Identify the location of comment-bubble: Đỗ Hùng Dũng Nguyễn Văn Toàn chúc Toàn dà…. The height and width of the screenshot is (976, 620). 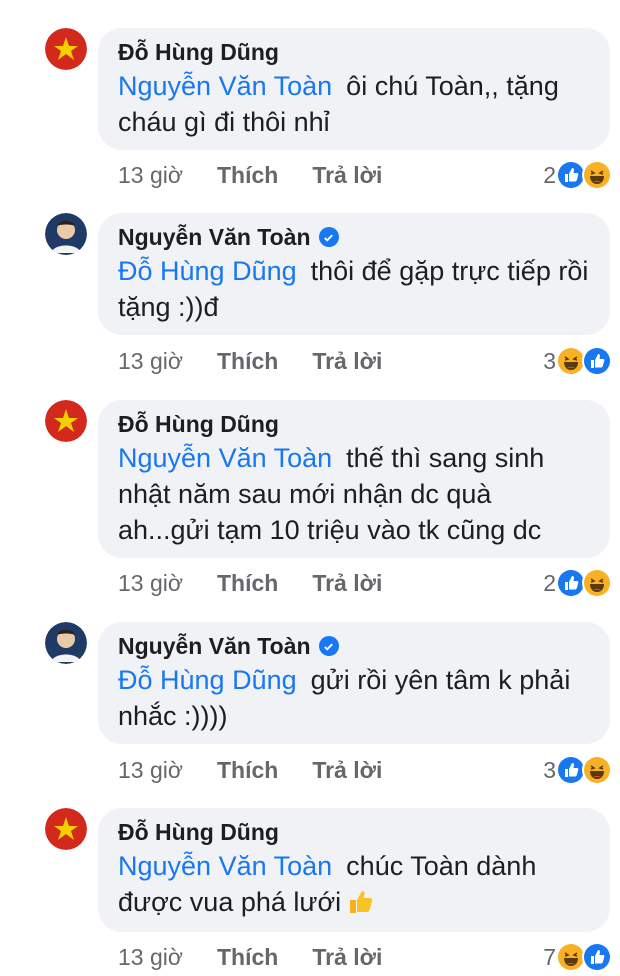
(354, 870).